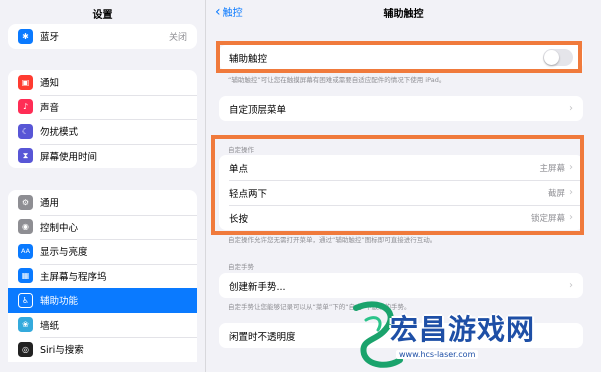 Image resolution: width=601 pixels, height=372 pixels. Describe the element at coordinates (239, 219) in the screenshot. I see `action-label: 长按` at that location.